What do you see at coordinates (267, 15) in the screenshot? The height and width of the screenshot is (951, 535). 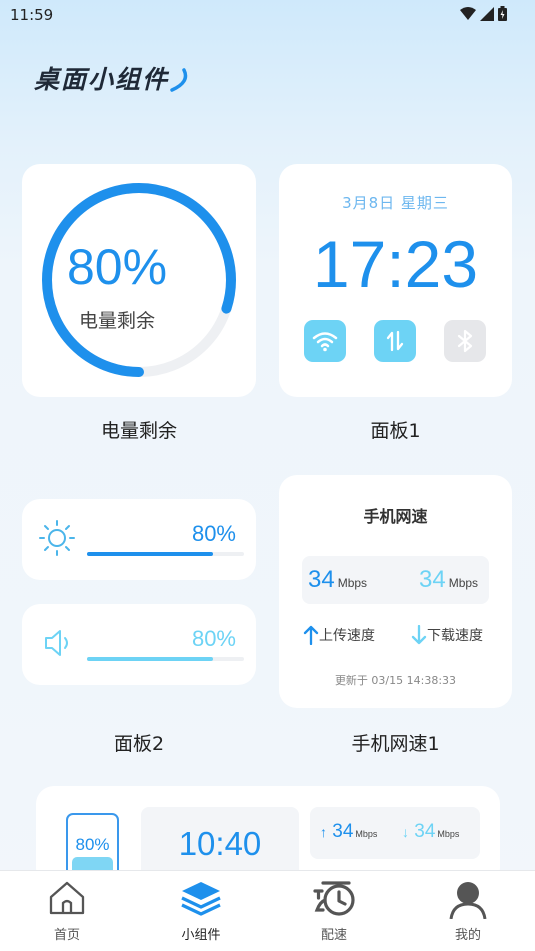 I see `status-bar: 11:59` at bounding box center [267, 15].